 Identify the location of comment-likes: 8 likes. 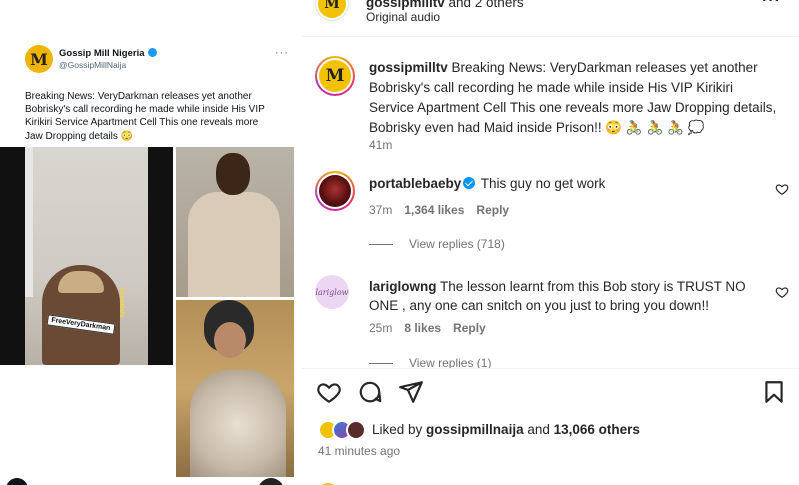
(422, 328).